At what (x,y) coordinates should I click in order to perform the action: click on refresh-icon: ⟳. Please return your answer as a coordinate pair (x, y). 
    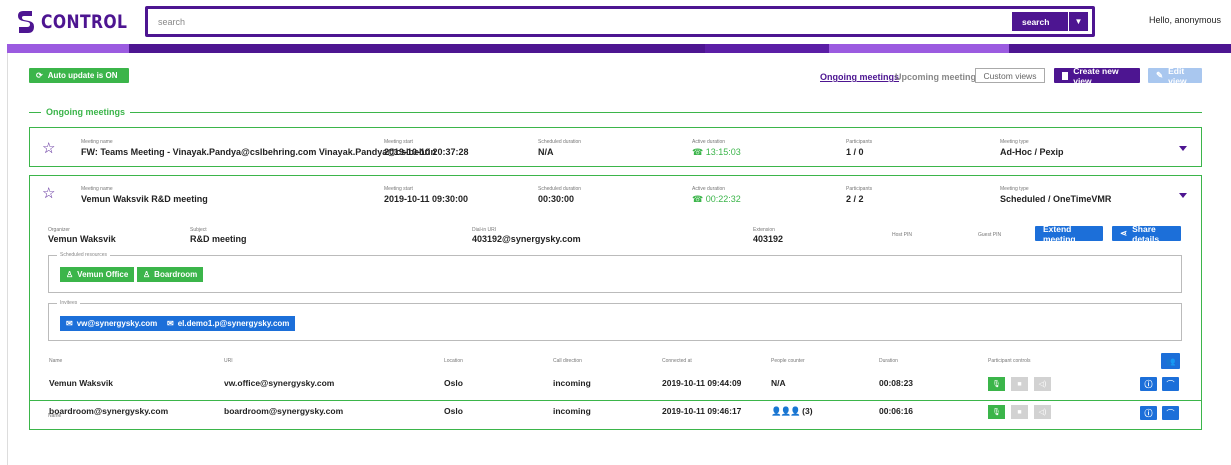
    Looking at the image, I should click on (39, 75).